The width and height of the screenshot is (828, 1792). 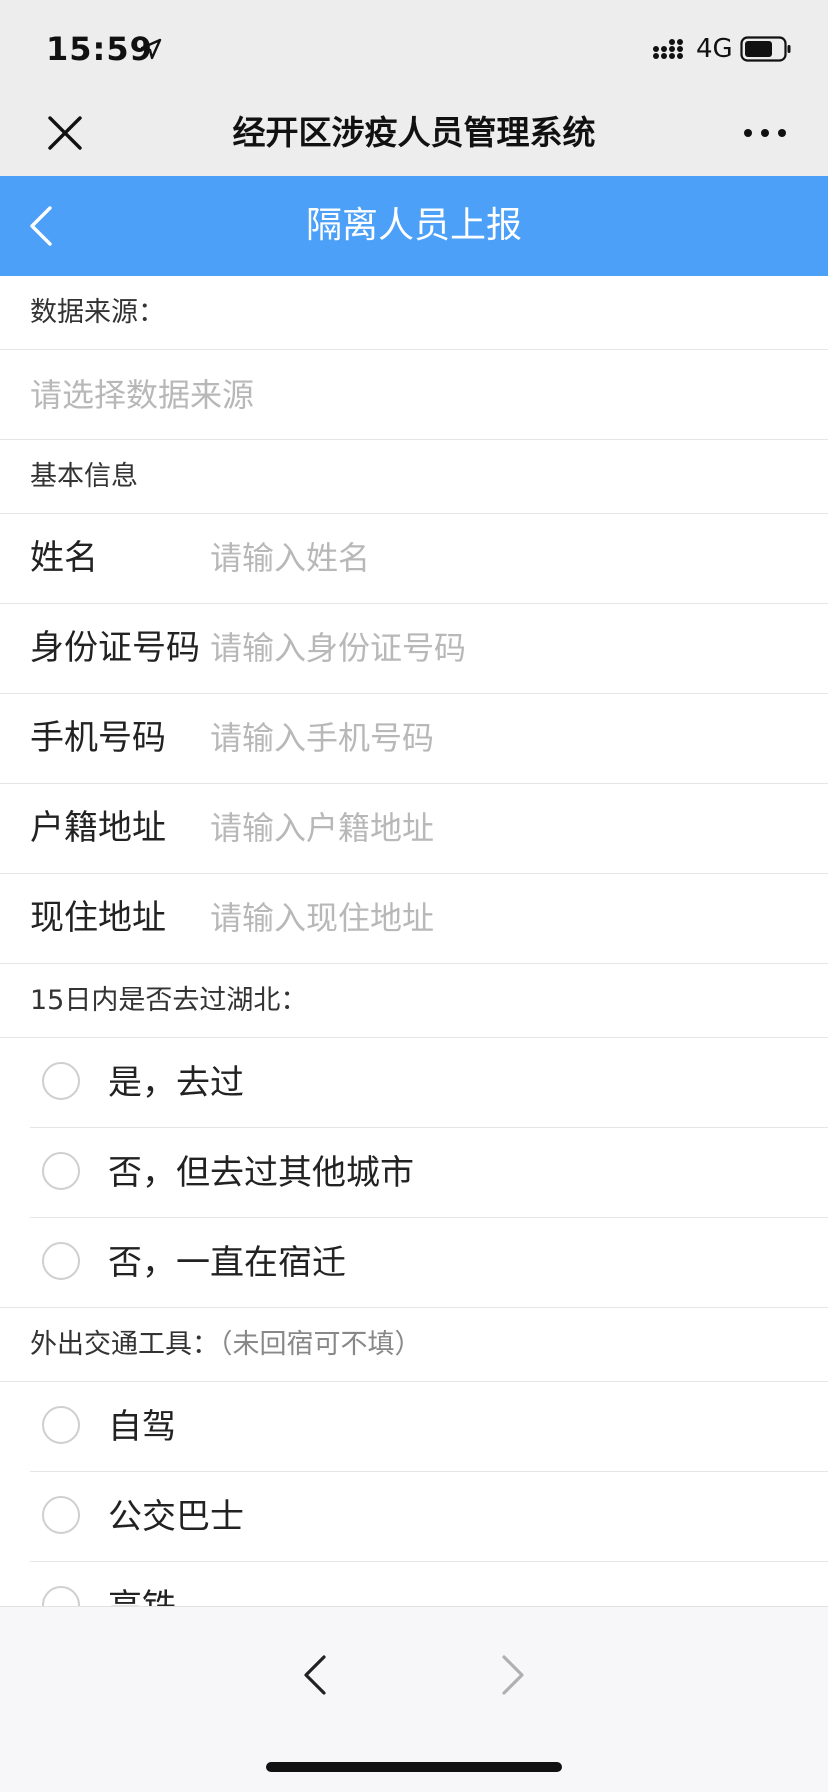 I want to click on data-source-select: 请选择数据来源, so click(x=414, y=395).